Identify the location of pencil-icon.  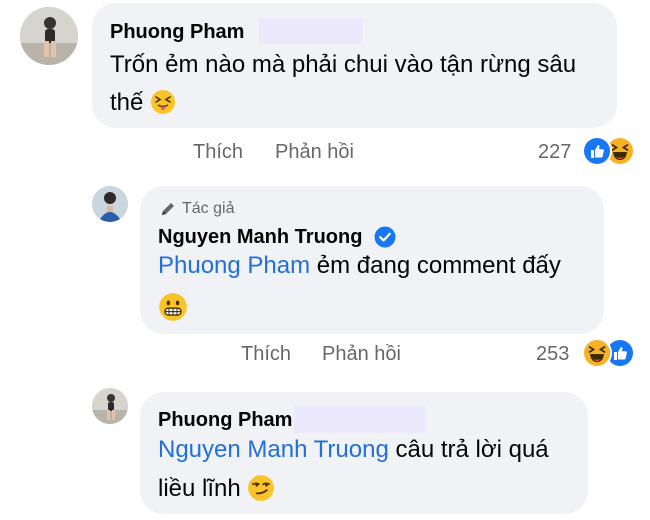
(168, 209).